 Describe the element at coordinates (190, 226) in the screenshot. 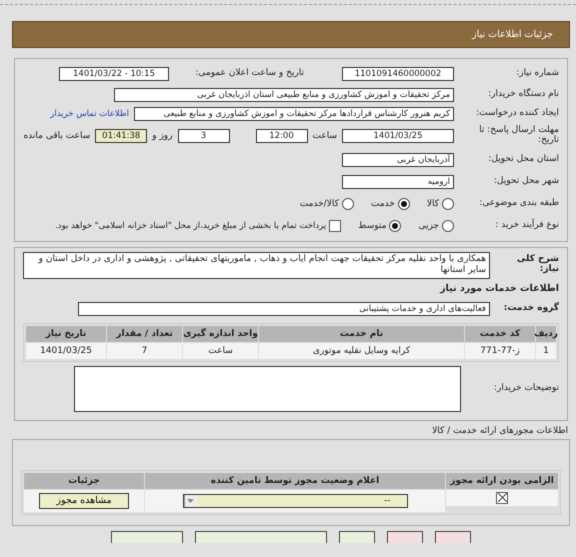

I see `checkbox-label: پرداخت تمام یا بخشی از مبلغ خرید،از محل "اسناد خزانه اسلامی" خواهد بود.` at that location.